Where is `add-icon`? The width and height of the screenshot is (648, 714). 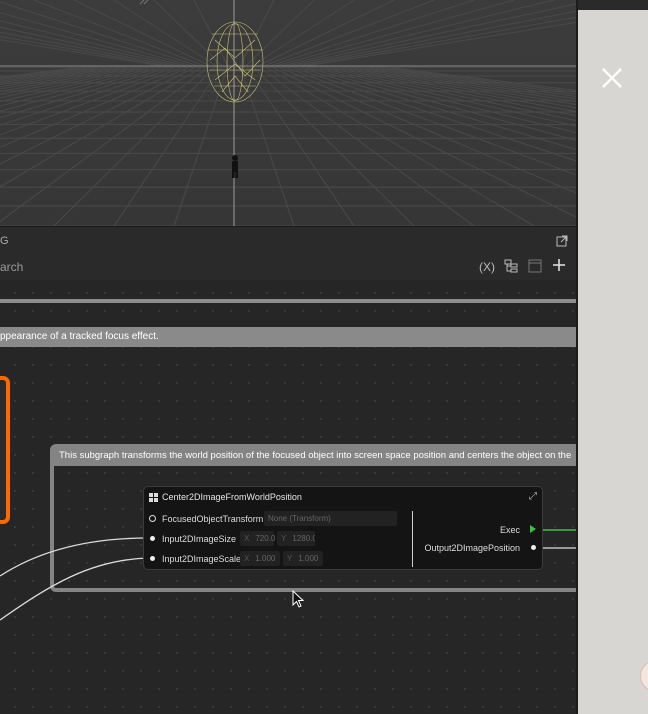 add-icon is located at coordinates (559, 266).